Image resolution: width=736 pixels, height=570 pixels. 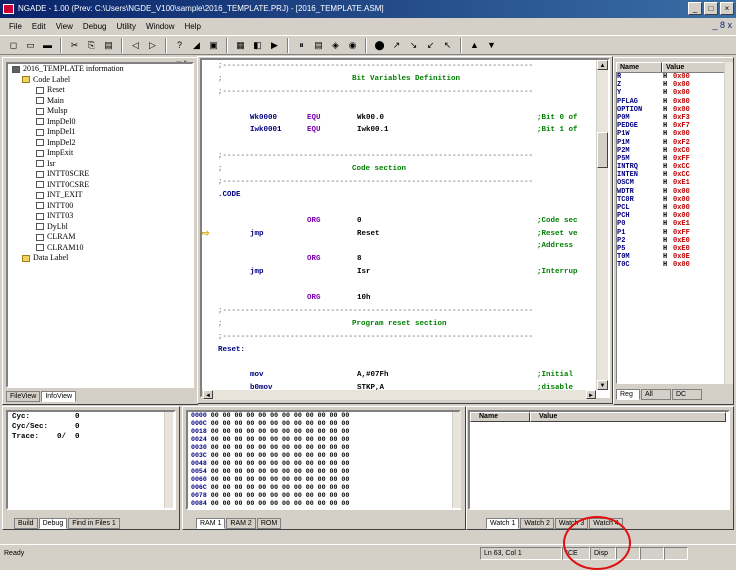 What do you see at coordinates (240, 45) in the screenshot?
I see `toolbar-button-icon: ▦` at bounding box center [240, 45].